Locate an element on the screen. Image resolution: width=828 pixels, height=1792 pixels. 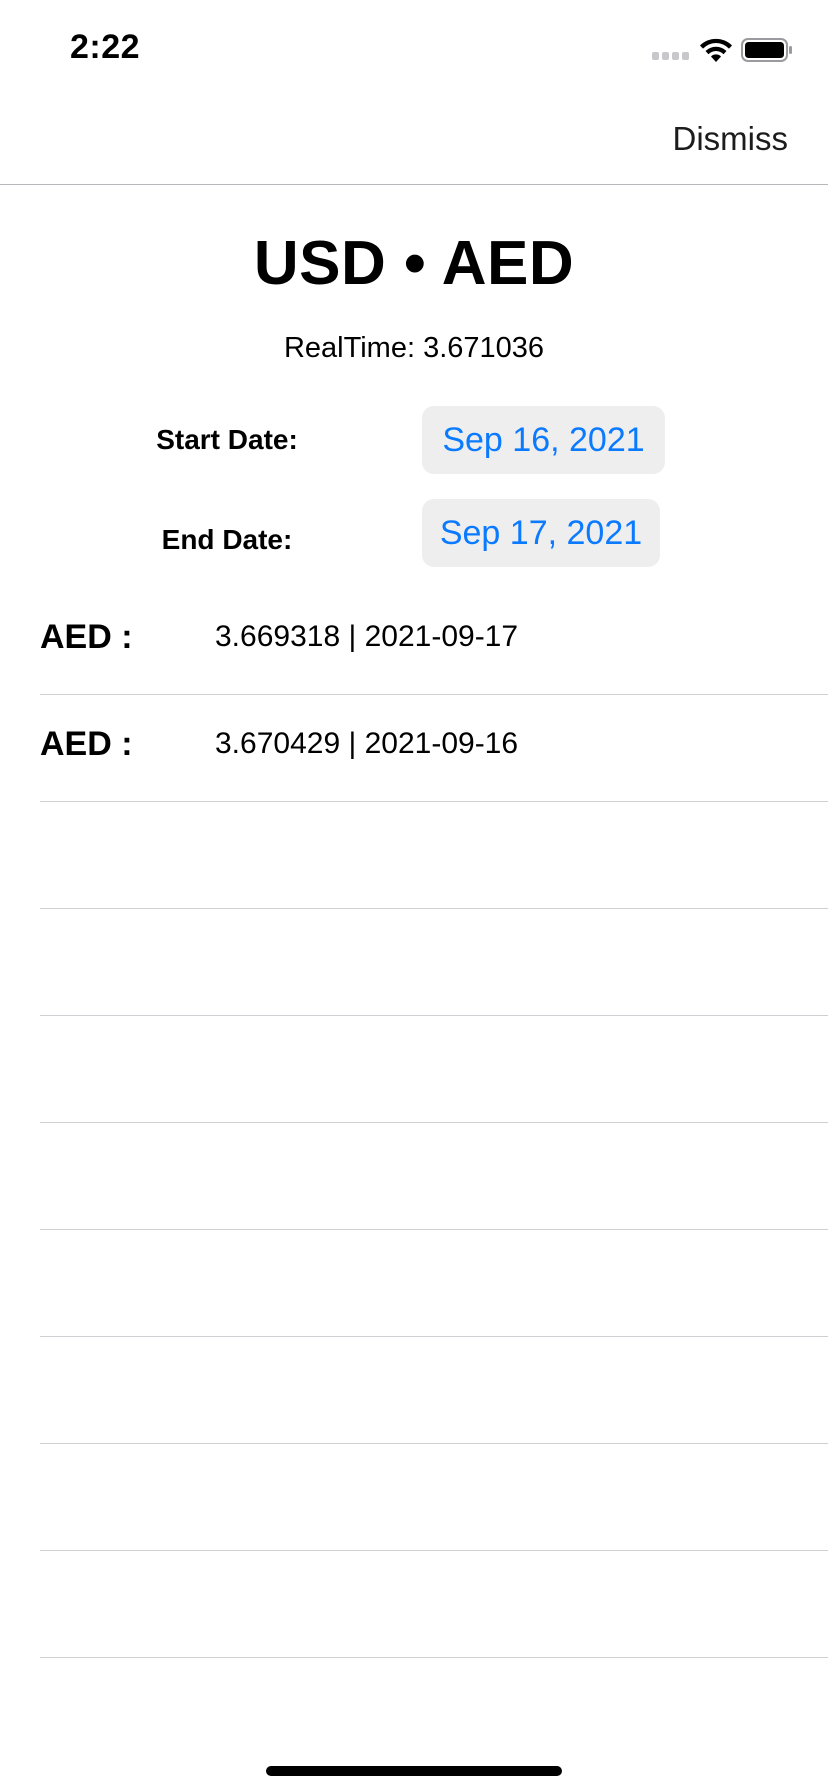
wifi-icon is located at coordinates (716, 50).